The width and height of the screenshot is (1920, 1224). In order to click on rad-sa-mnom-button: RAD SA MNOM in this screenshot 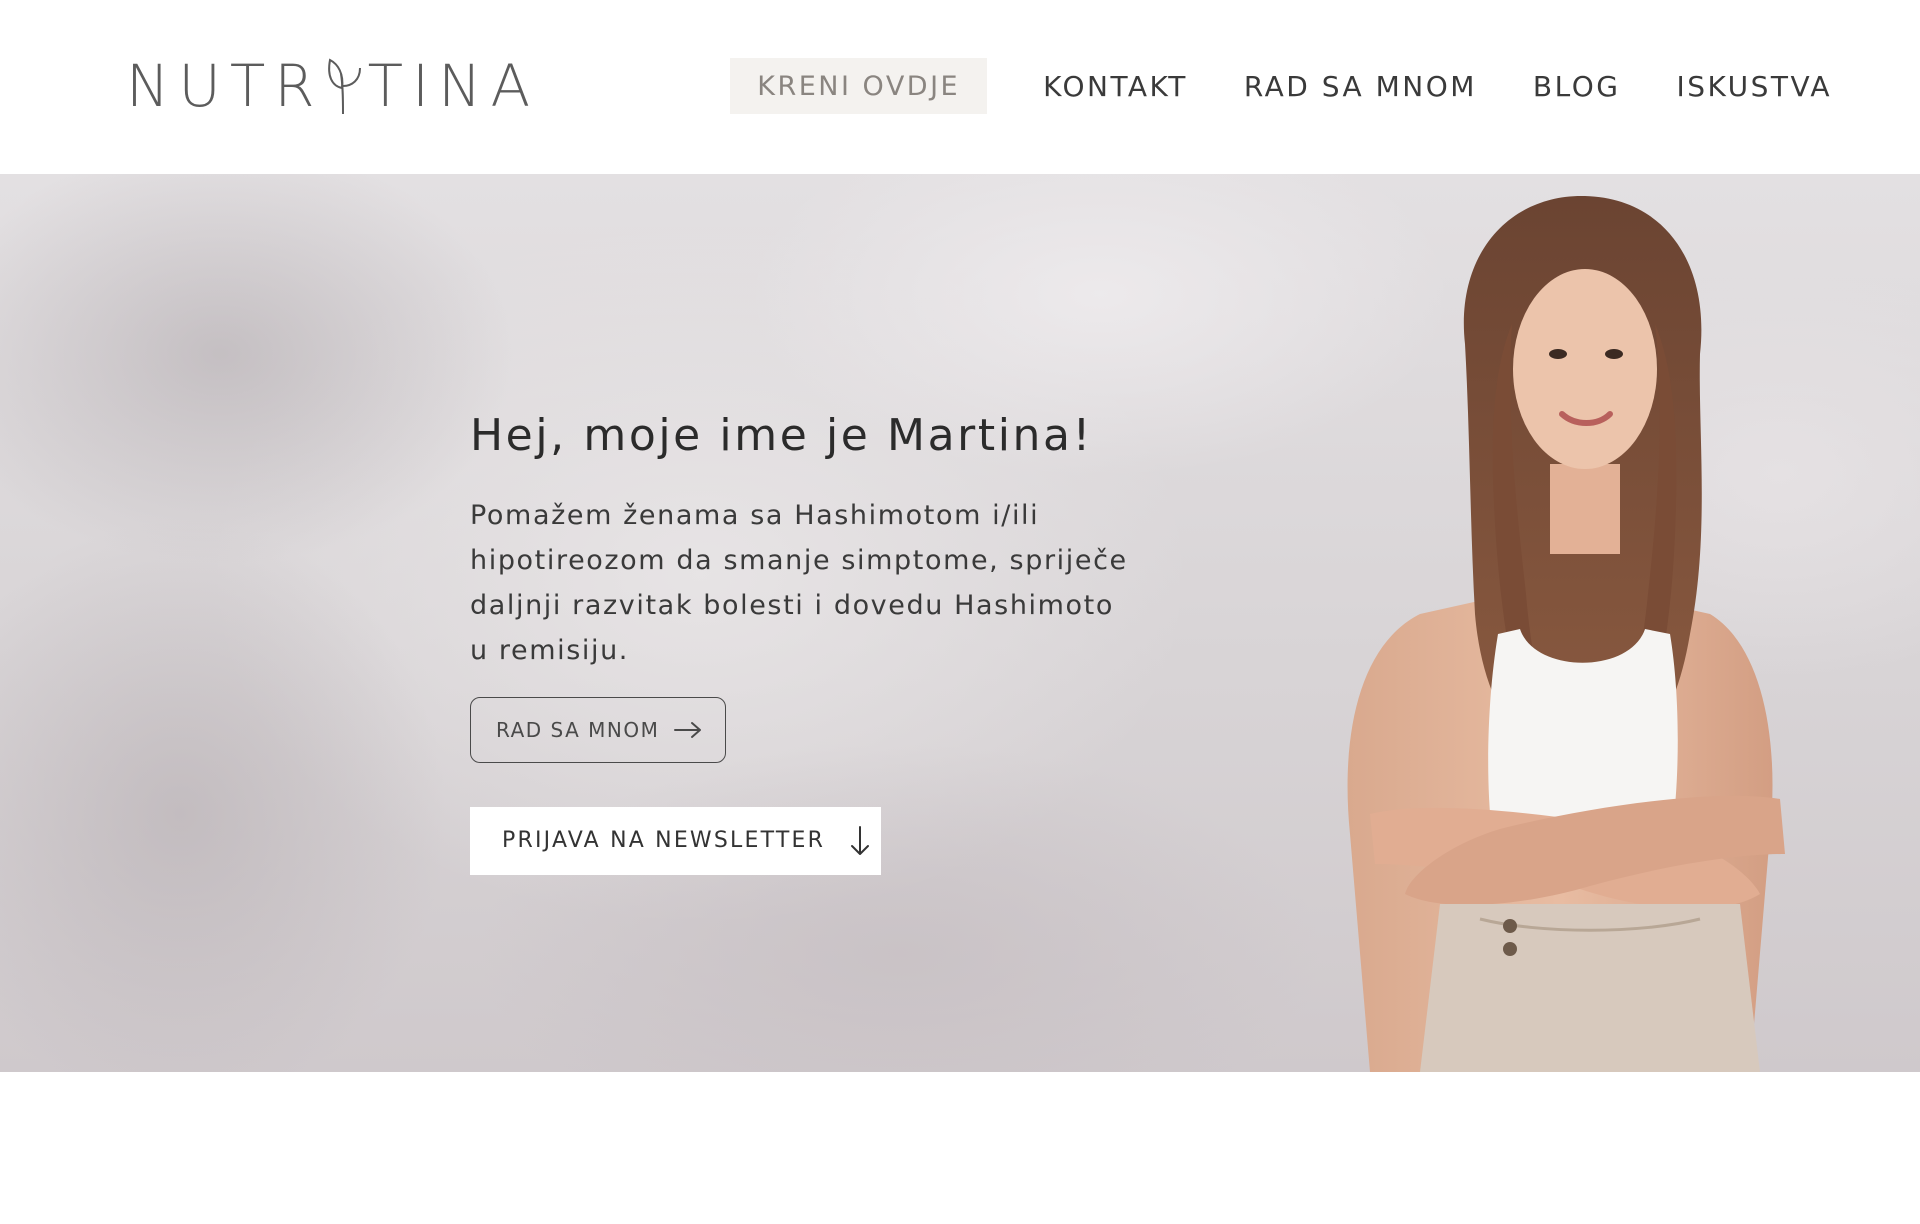, I will do `click(598, 729)`.